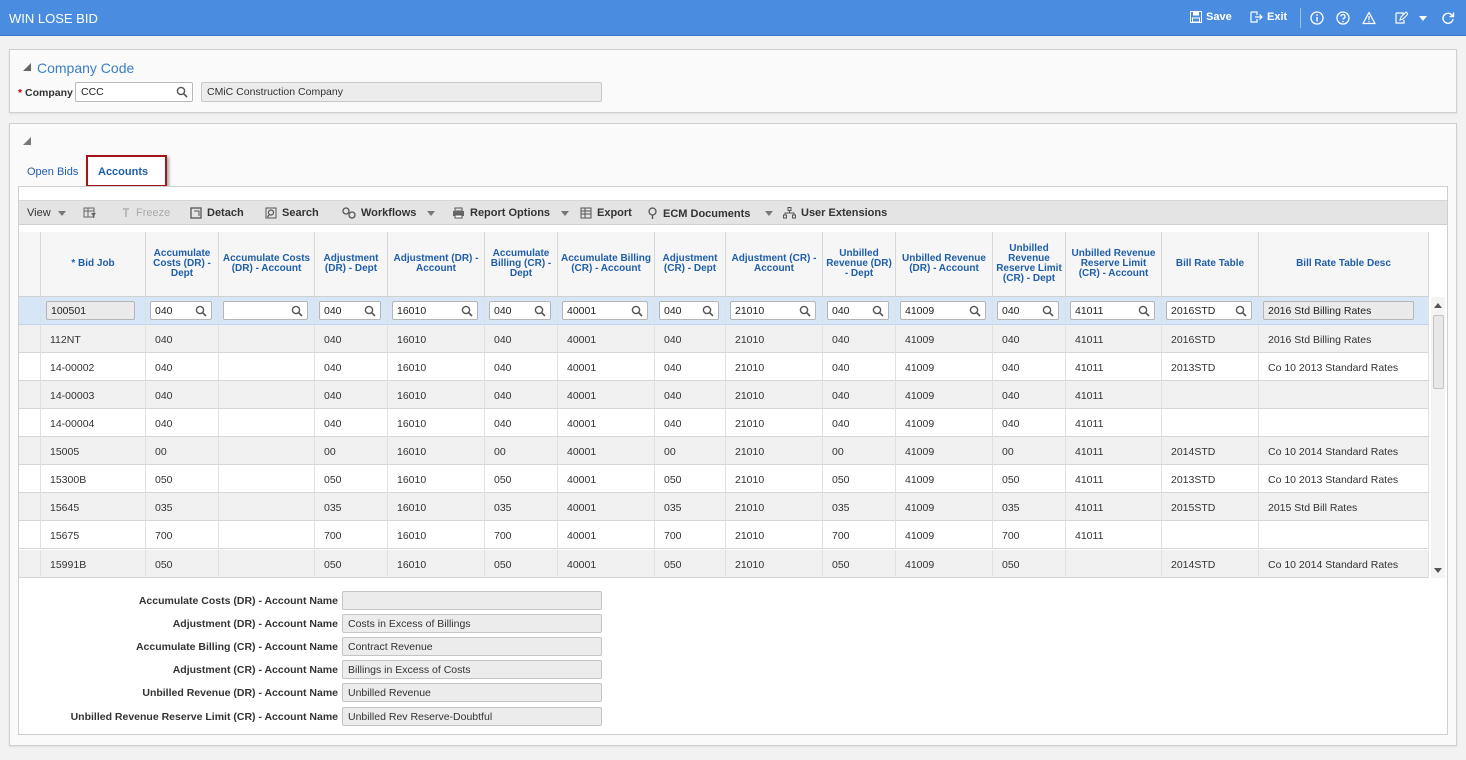 The image size is (1466, 760). What do you see at coordinates (944, 264) in the screenshot?
I see `col-header-unbilled-account: Unbilled Revenue (DR) - Account` at bounding box center [944, 264].